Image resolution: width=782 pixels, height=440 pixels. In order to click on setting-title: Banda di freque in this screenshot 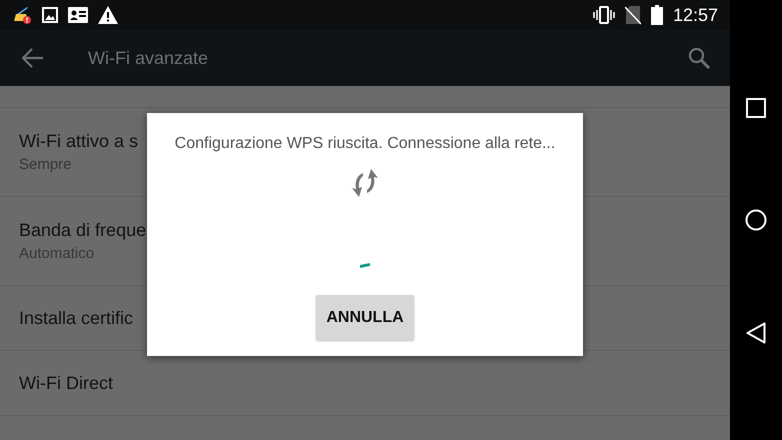, I will do `click(82, 230)`.